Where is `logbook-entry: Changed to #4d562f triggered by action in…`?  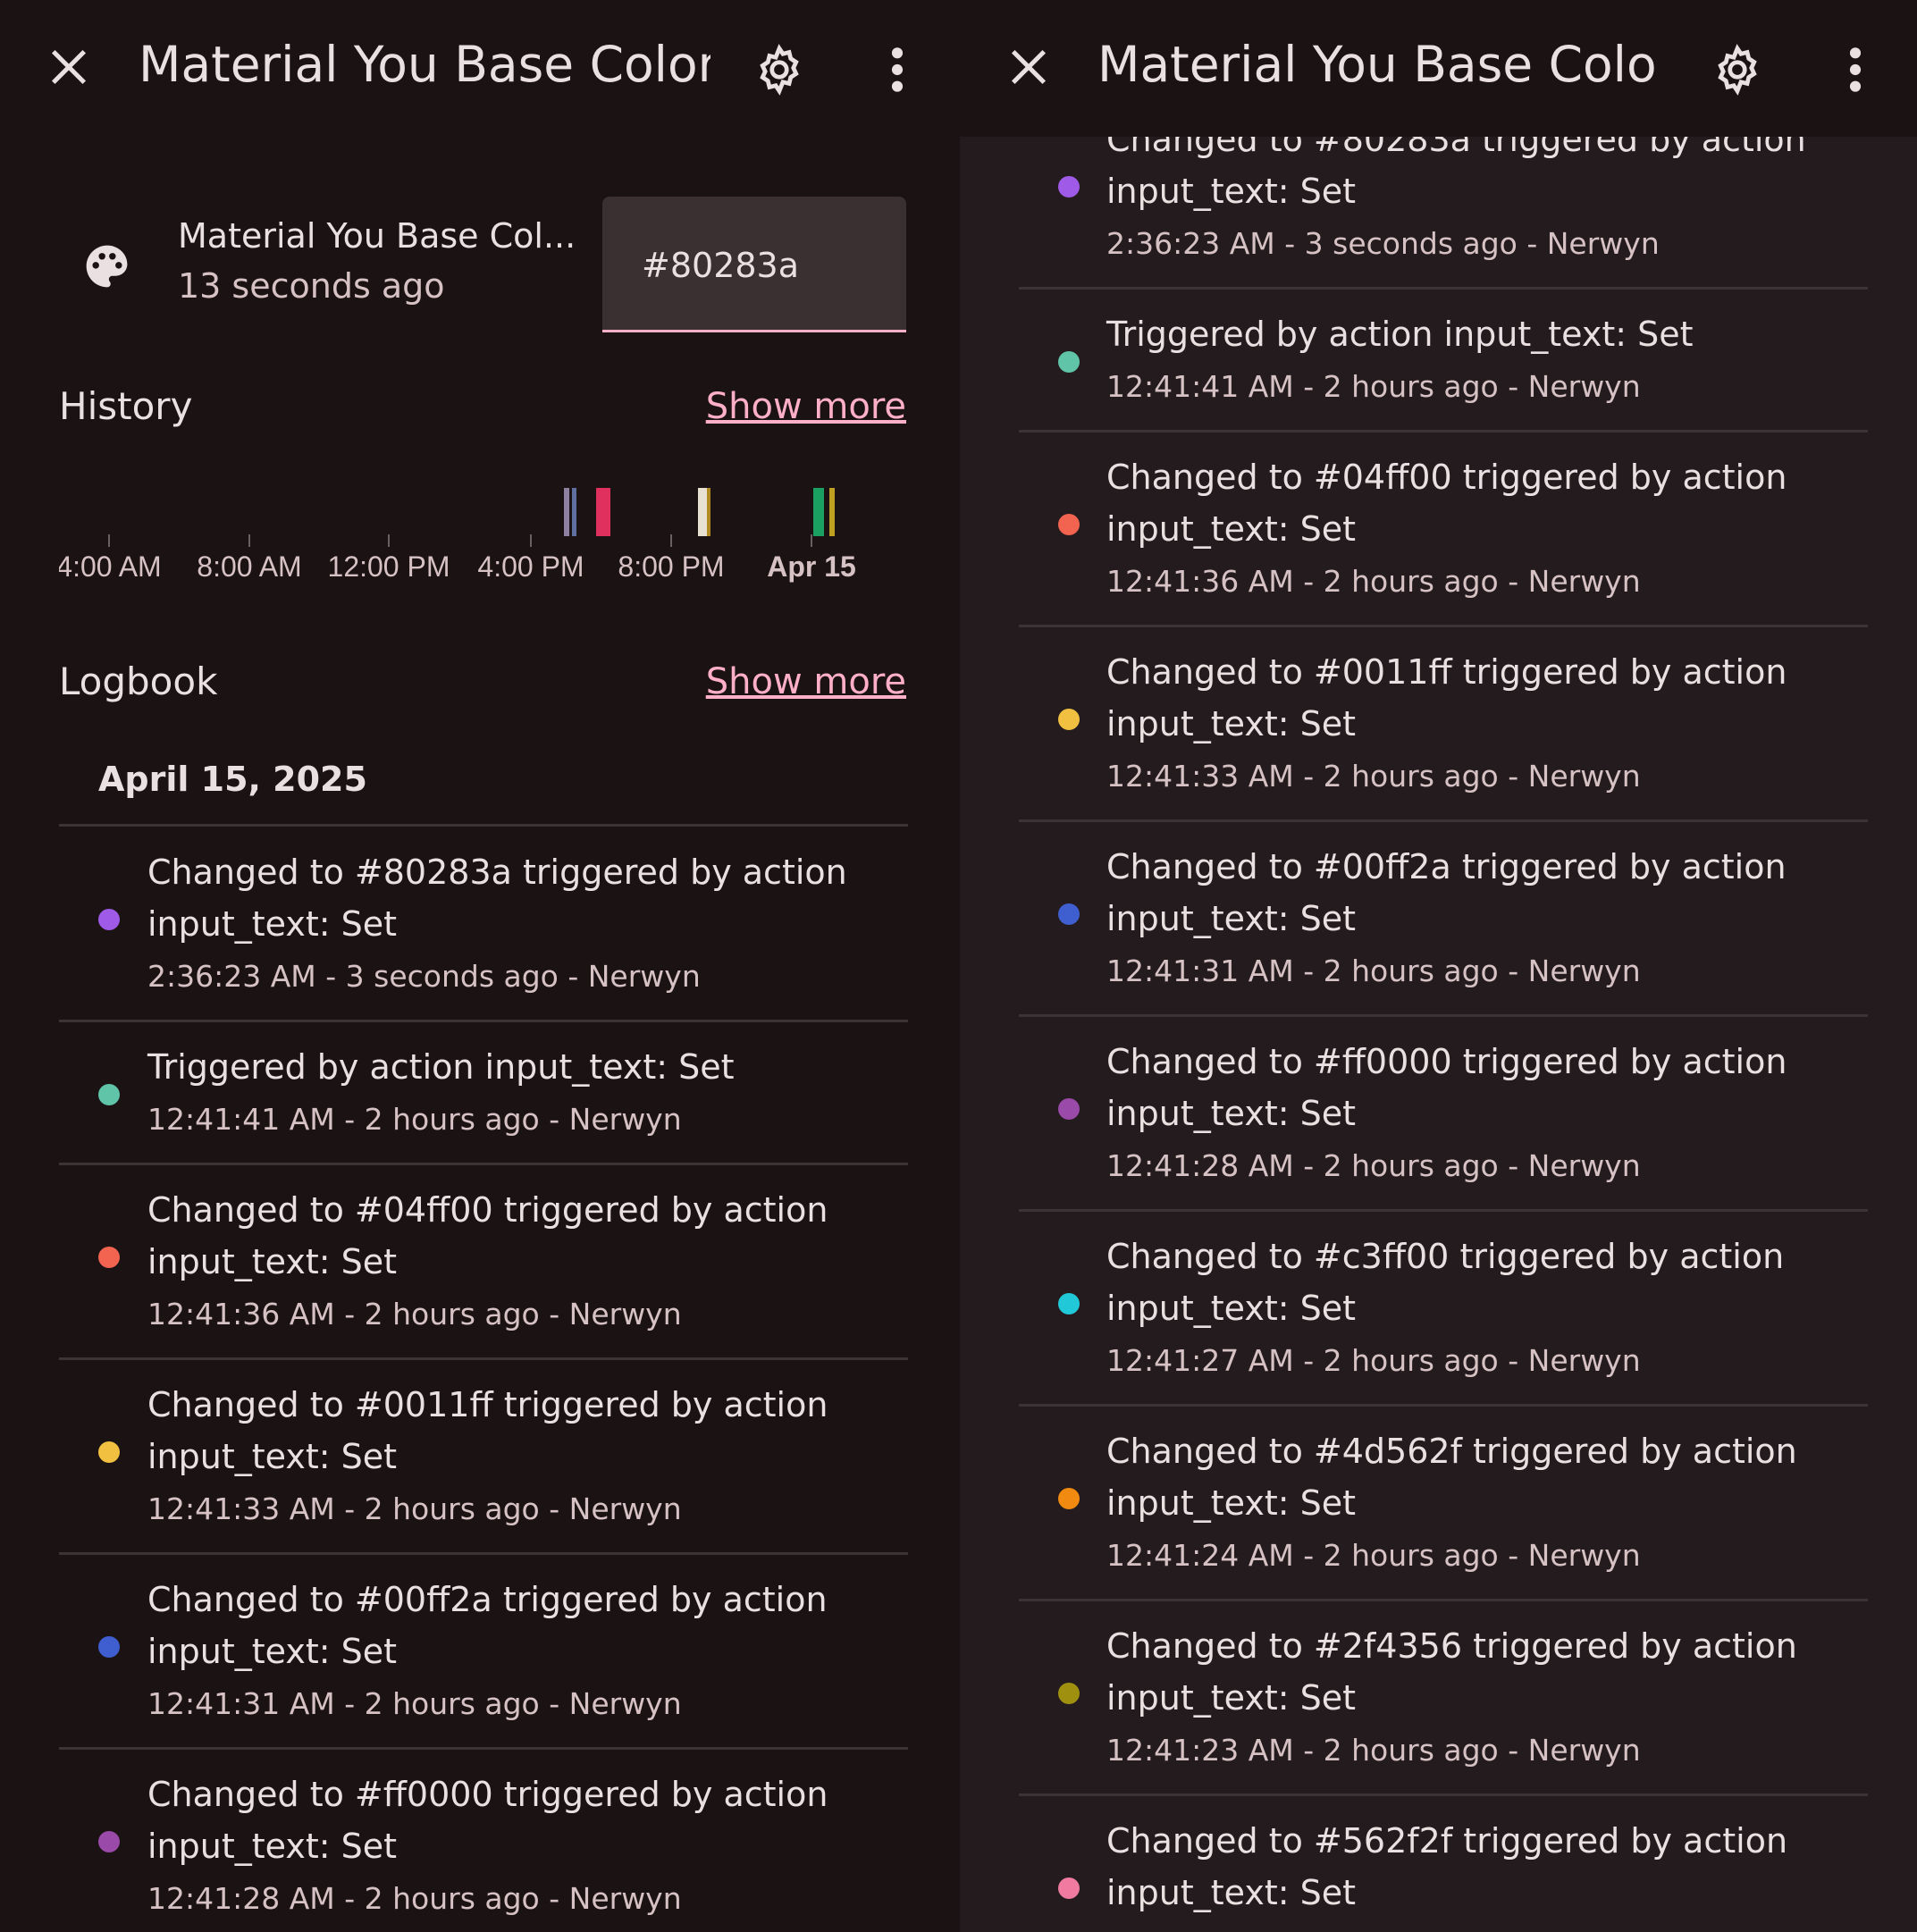 logbook-entry: Changed to #4d562f triggered by action in… is located at coordinates (1438, 1501).